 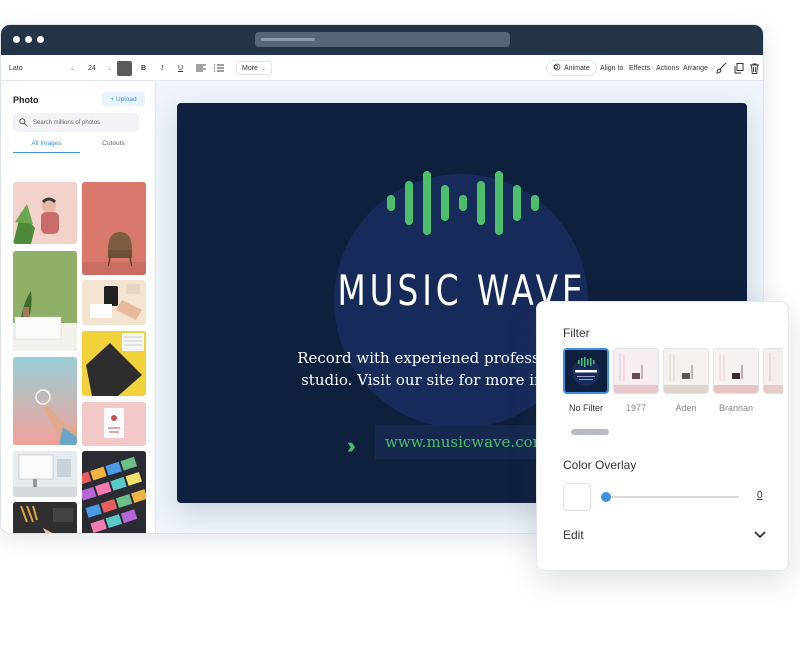 What do you see at coordinates (467, 203) in the screenshot?
I see `sound-wave-icon` at bounding box center [467, 203].